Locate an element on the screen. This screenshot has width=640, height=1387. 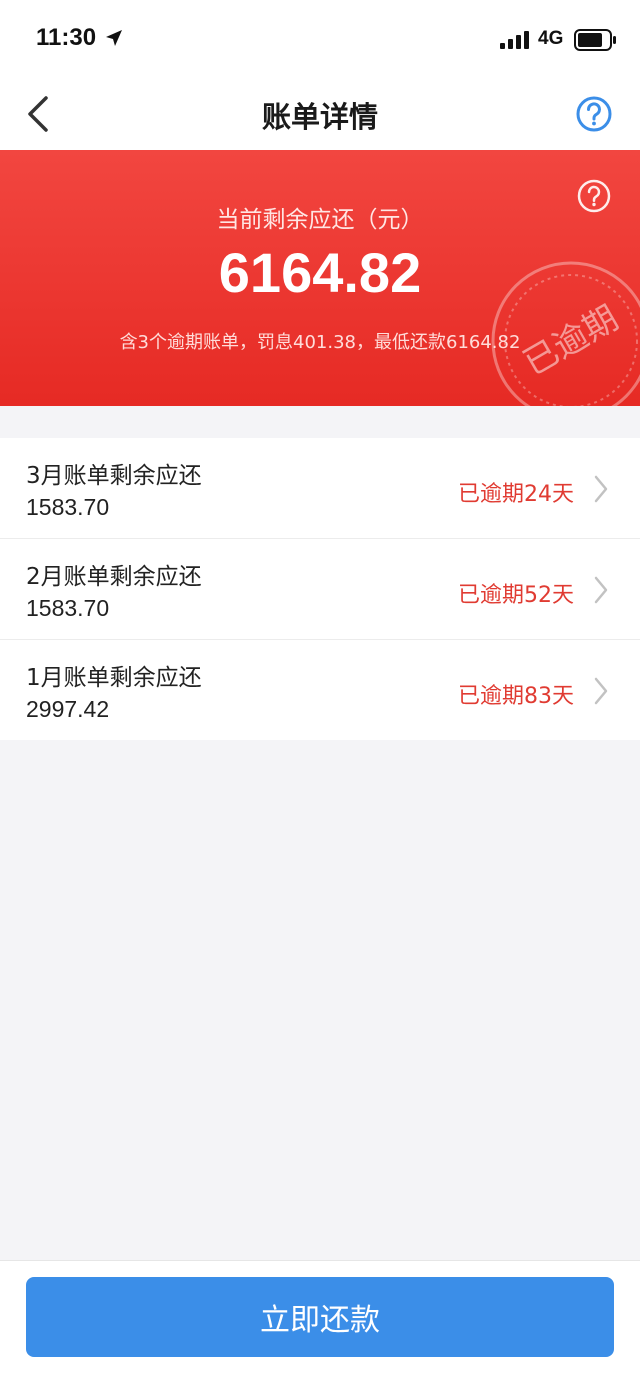
overdue-status: 已逾期83天 is located at coordinates (516, 696).